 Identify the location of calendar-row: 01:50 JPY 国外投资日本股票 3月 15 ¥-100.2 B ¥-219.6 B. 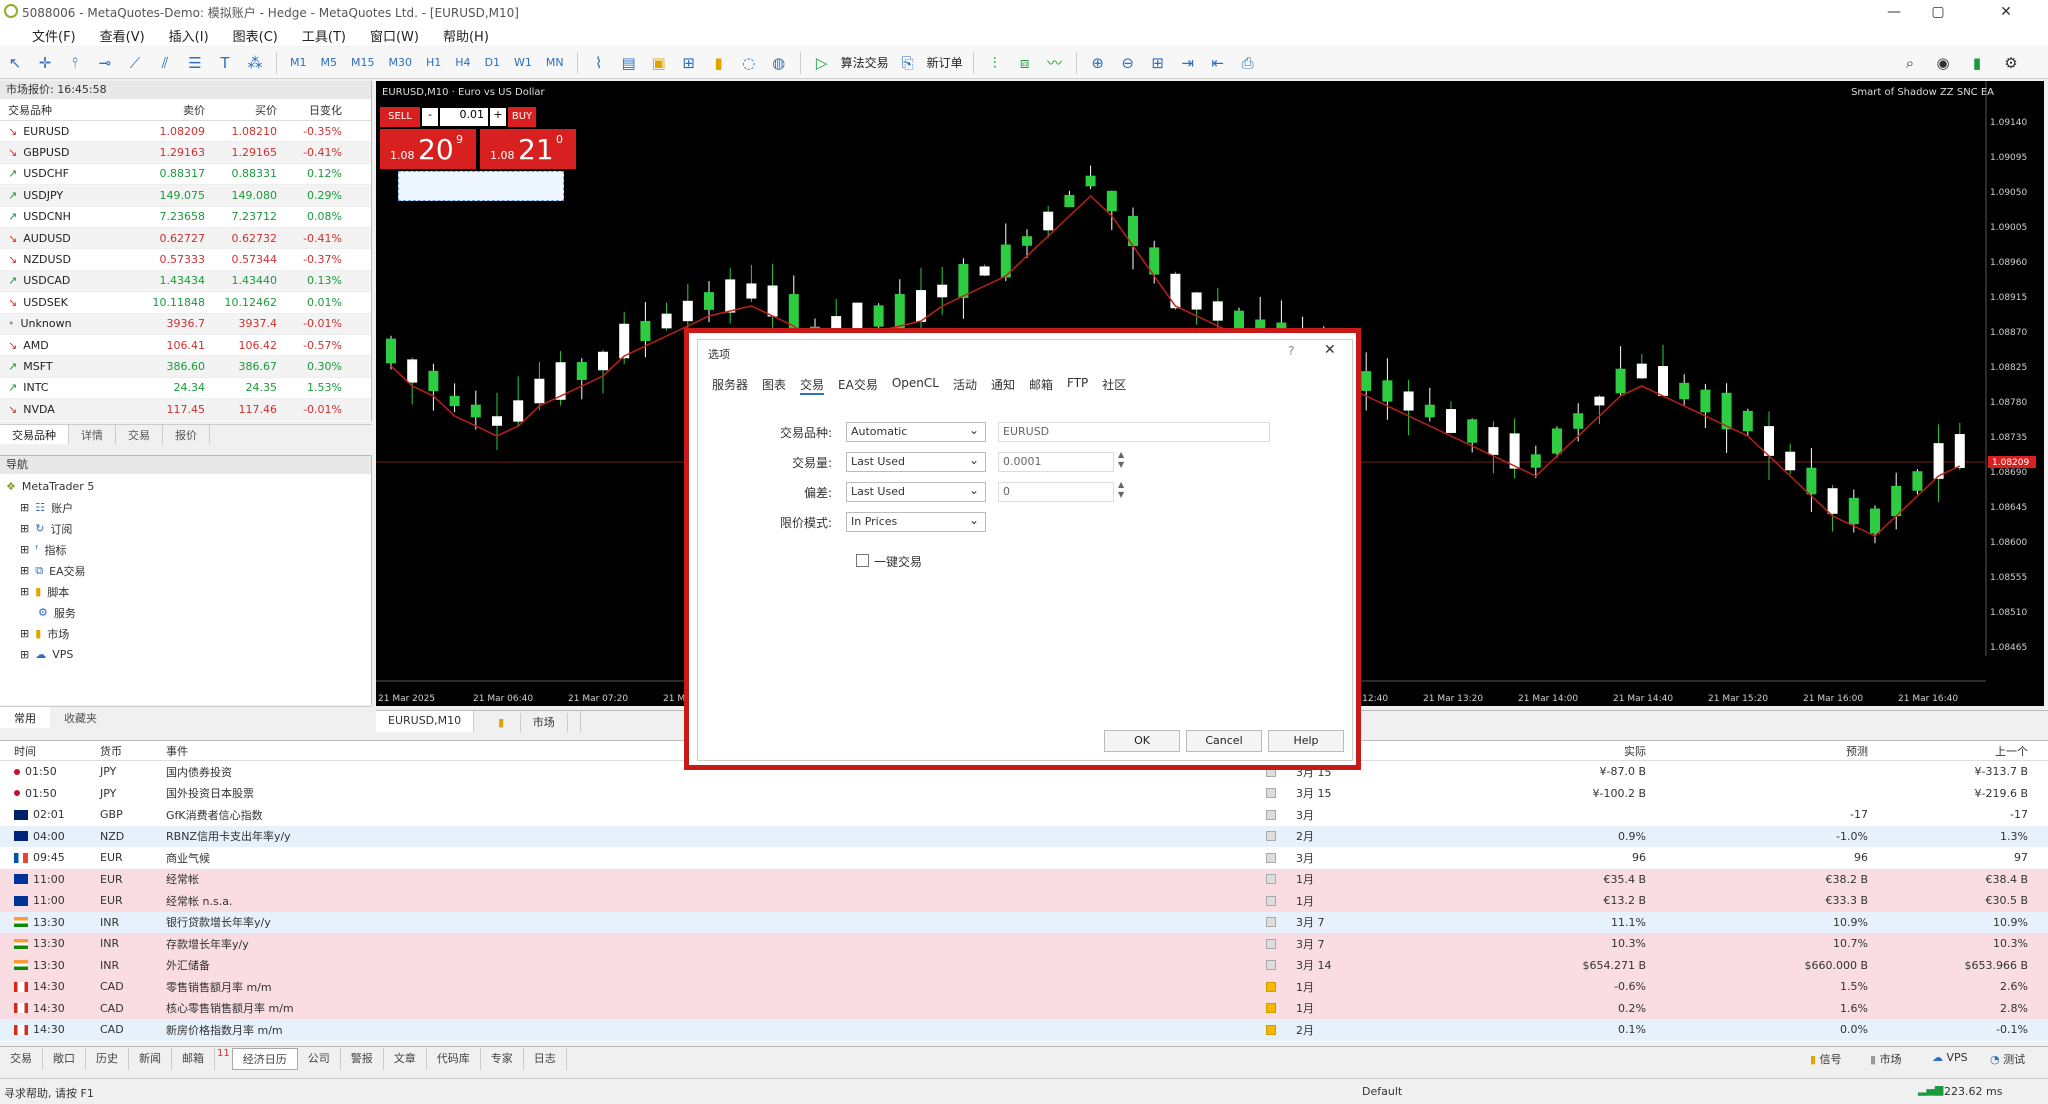
(1024, 794).